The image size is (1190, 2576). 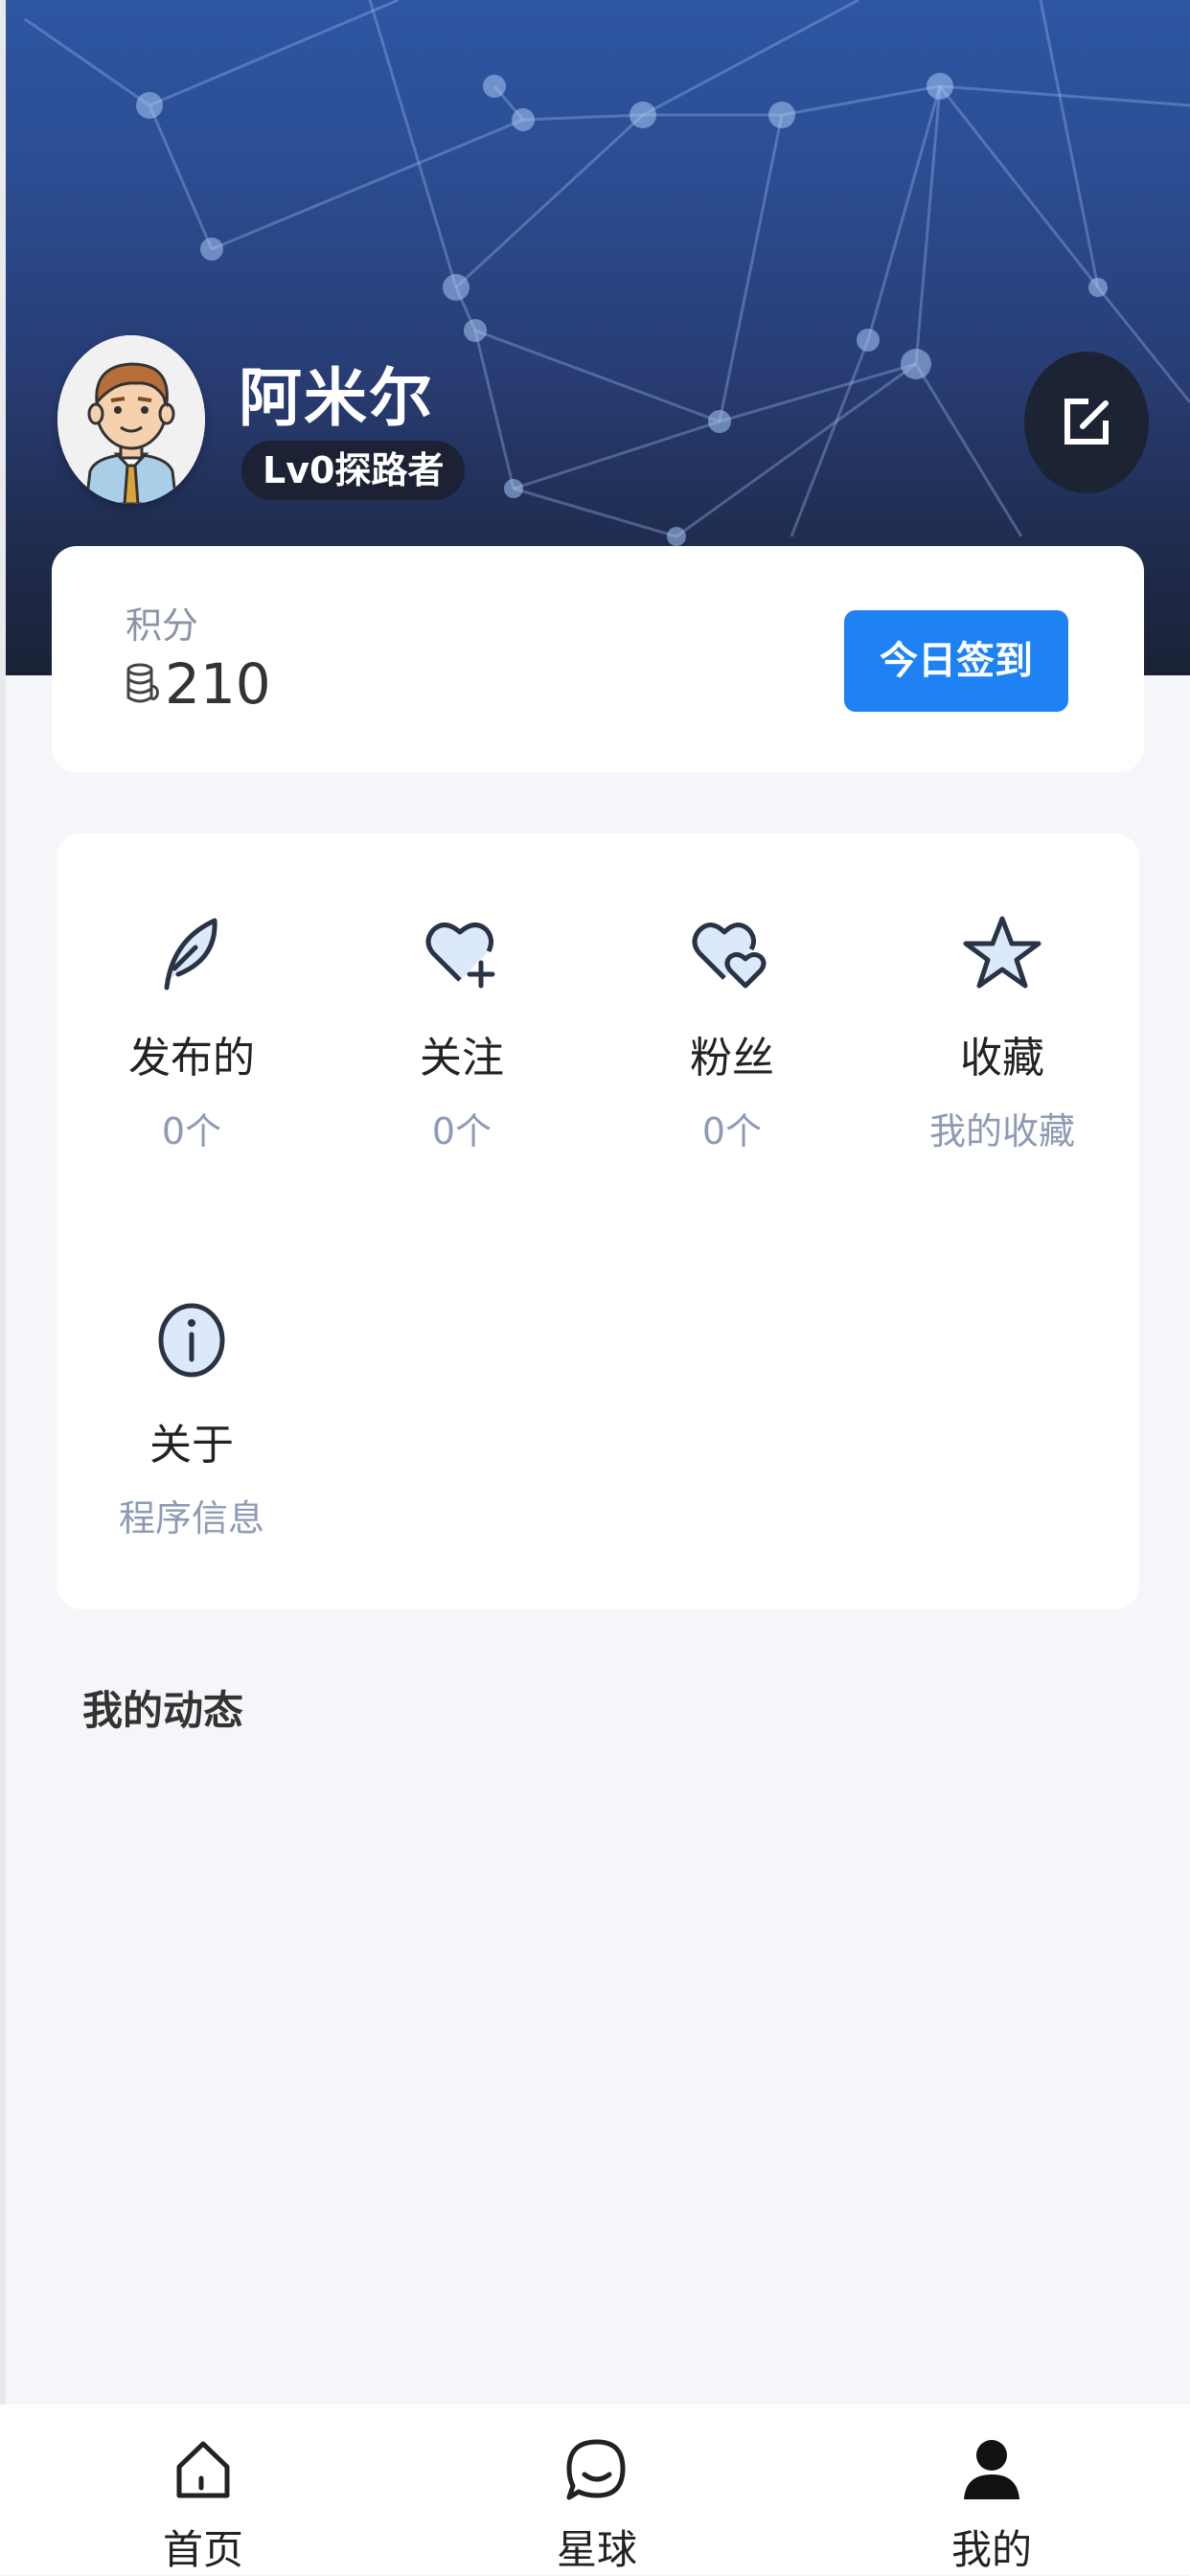 I want to click on checkin-button: 今日签到, so click(x=956, y=661).